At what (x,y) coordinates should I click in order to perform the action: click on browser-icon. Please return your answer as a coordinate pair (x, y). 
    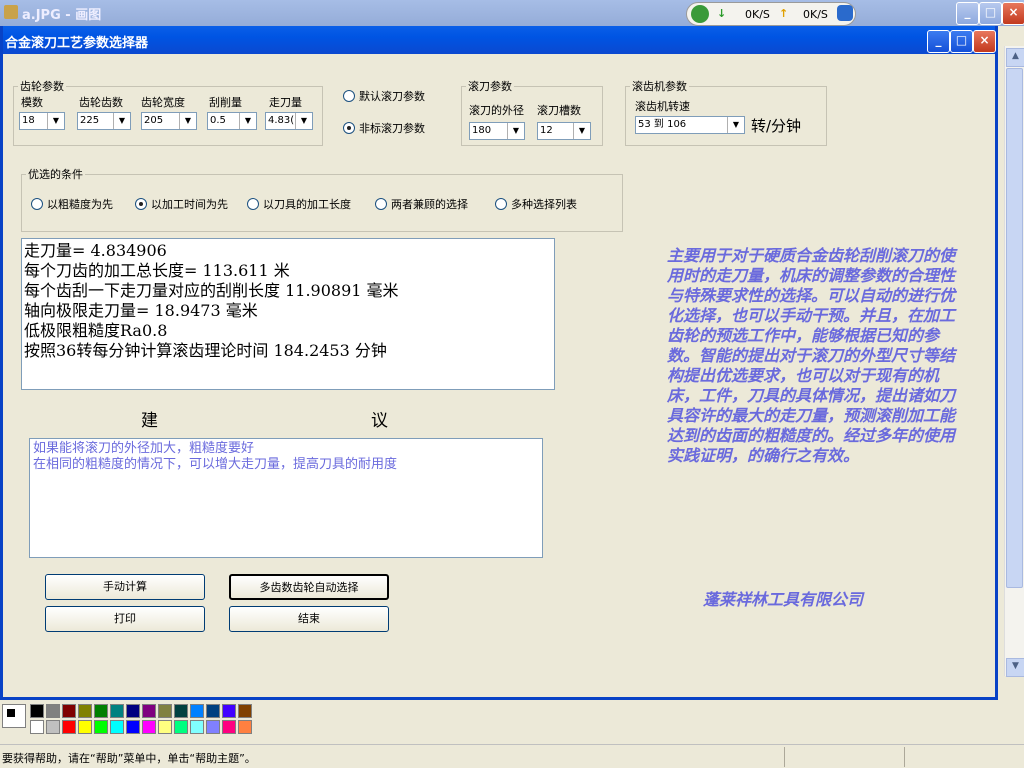
    Looking at the image, I should click on (845, 13).